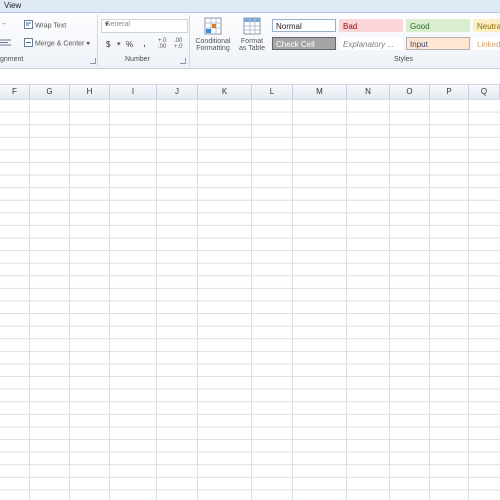  I want to click on cell-style-linked: Linked, so click(486, 43).